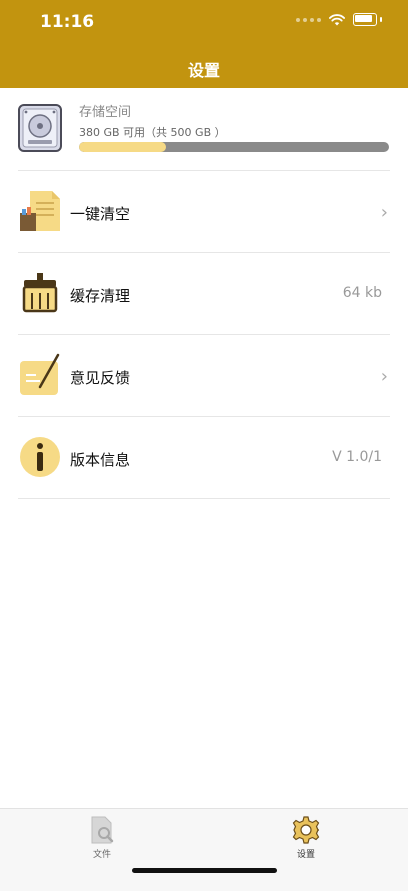 The width and height of the screenshot is (408, 891). What do you see at coordinates (105, 112) in the screenshot?
I see `storage-title: 存储空间` at bounding box center [105, 112].